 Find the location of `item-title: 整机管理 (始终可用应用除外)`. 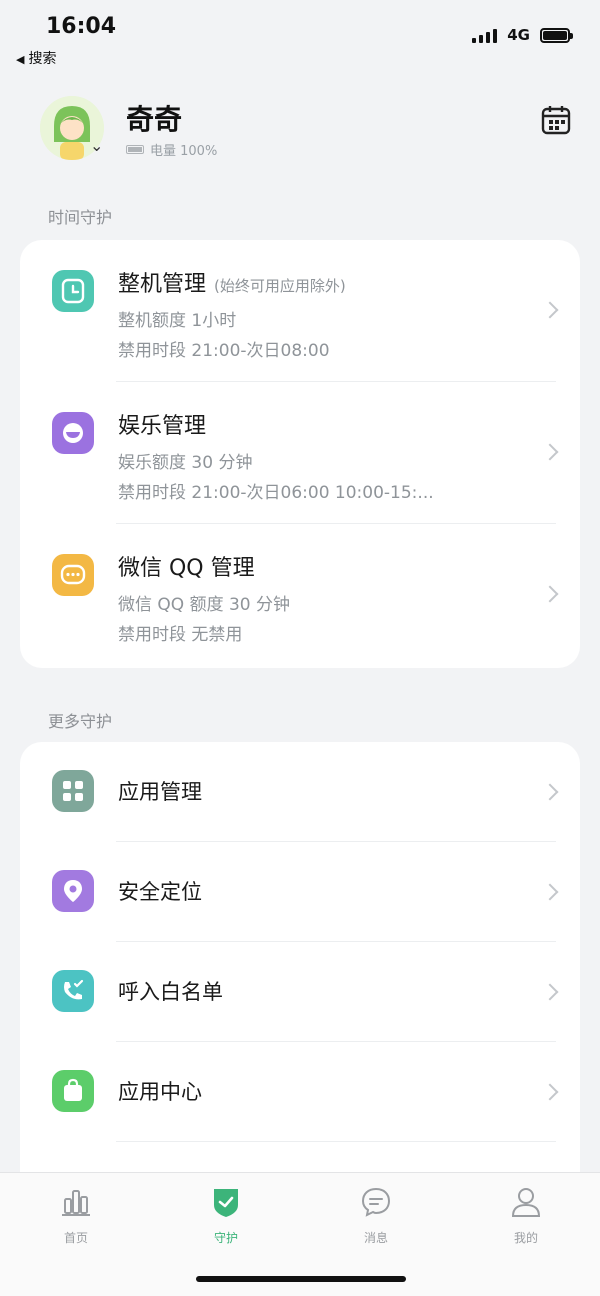

item-title: 整机管理 (始终可用应用除外) is located at coordinates (232, 284).